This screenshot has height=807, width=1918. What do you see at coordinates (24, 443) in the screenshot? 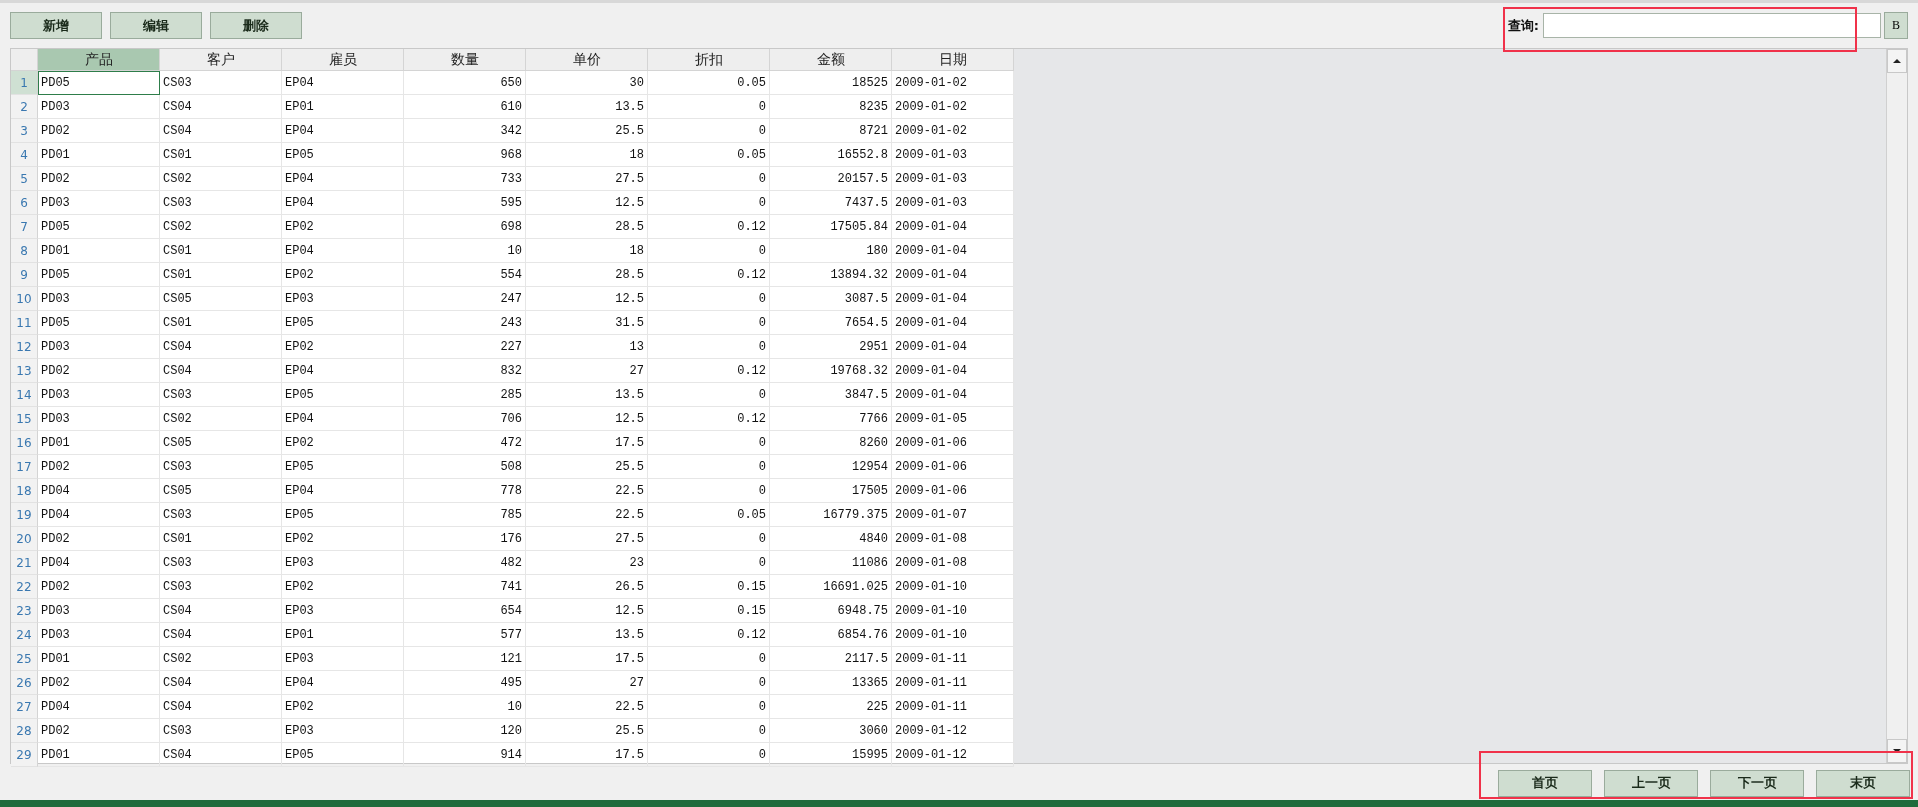
I see `row-number: 16` at bounding box center [24, 443].